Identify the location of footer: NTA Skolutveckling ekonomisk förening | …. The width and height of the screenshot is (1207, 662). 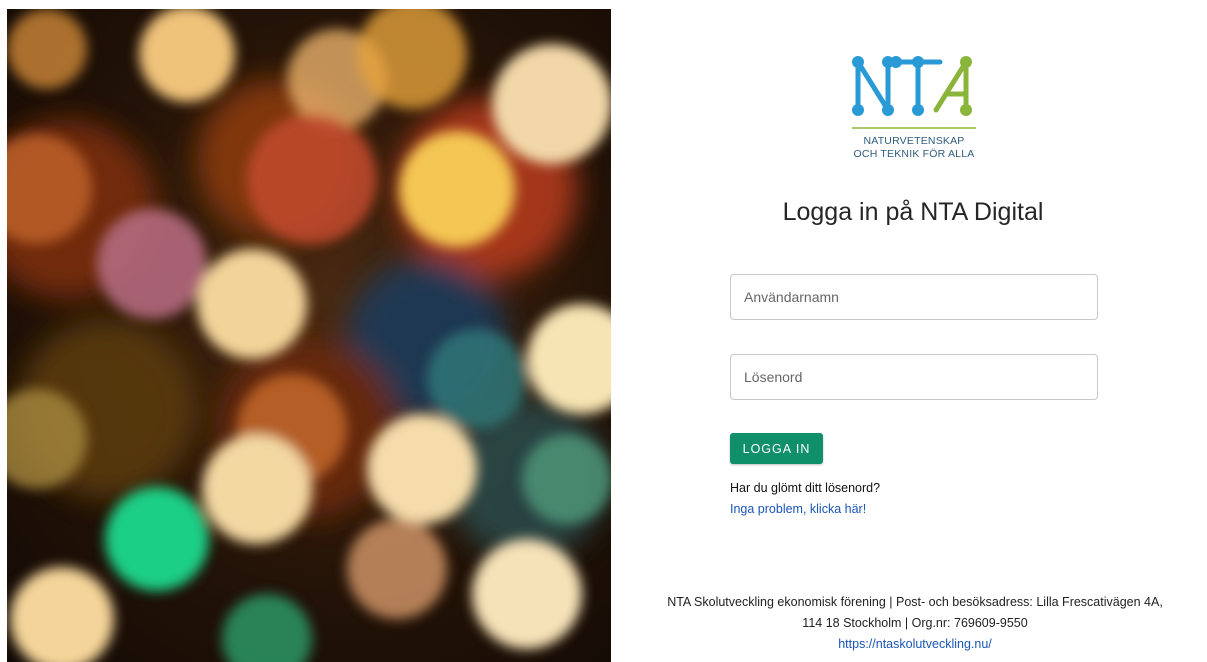
(915, 623).